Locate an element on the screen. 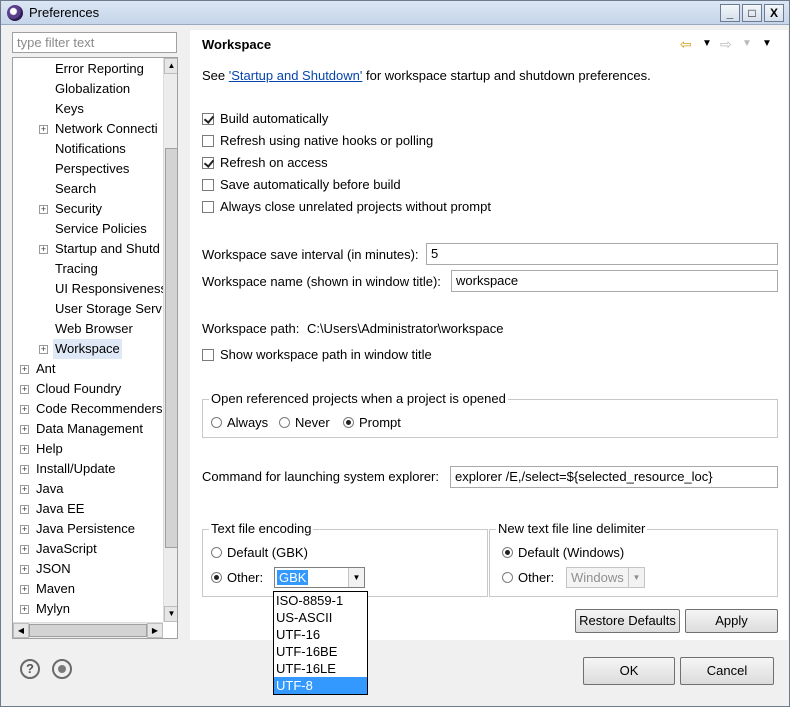 The image size is (790, 707). chevron-down-icon: ▼ is located at coordinates (356, 577).